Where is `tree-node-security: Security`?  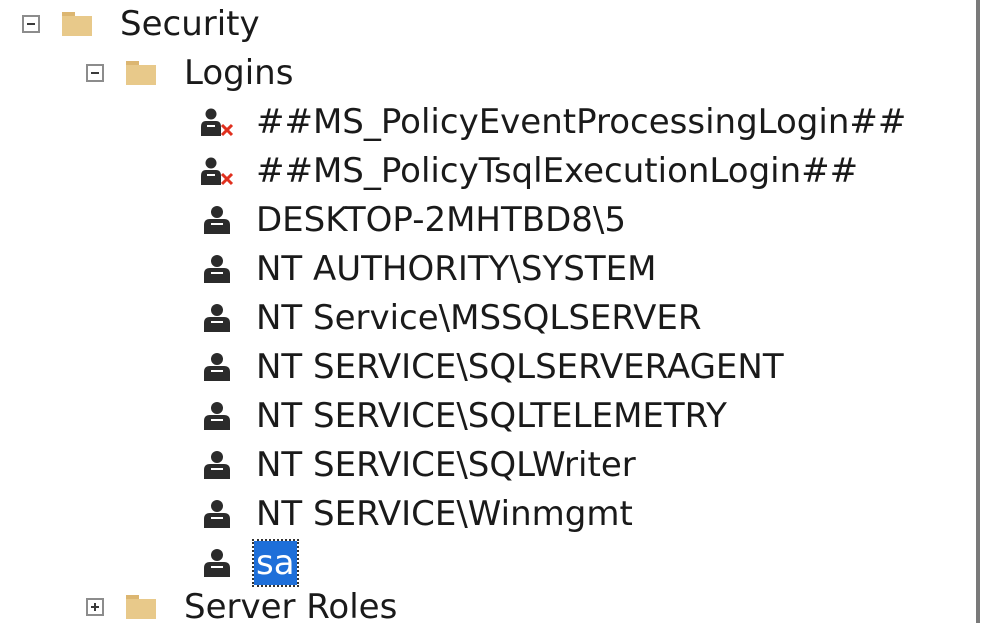
tree-node-security: Security is located at coordinates (141, 24).